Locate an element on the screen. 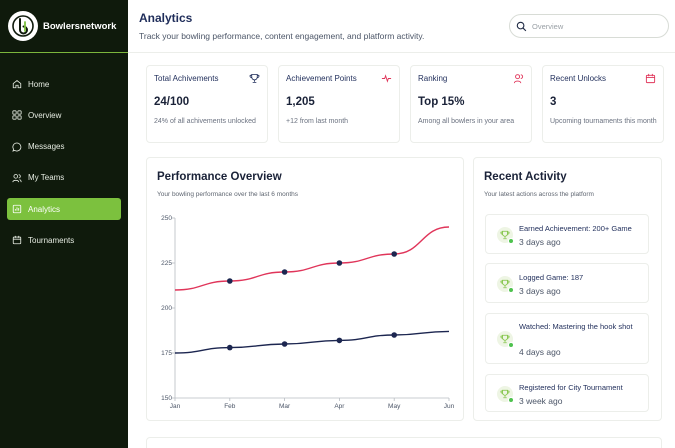 This screenshot has width=675, height=448. x-tick-label: May is located at coordinates (394, 406).